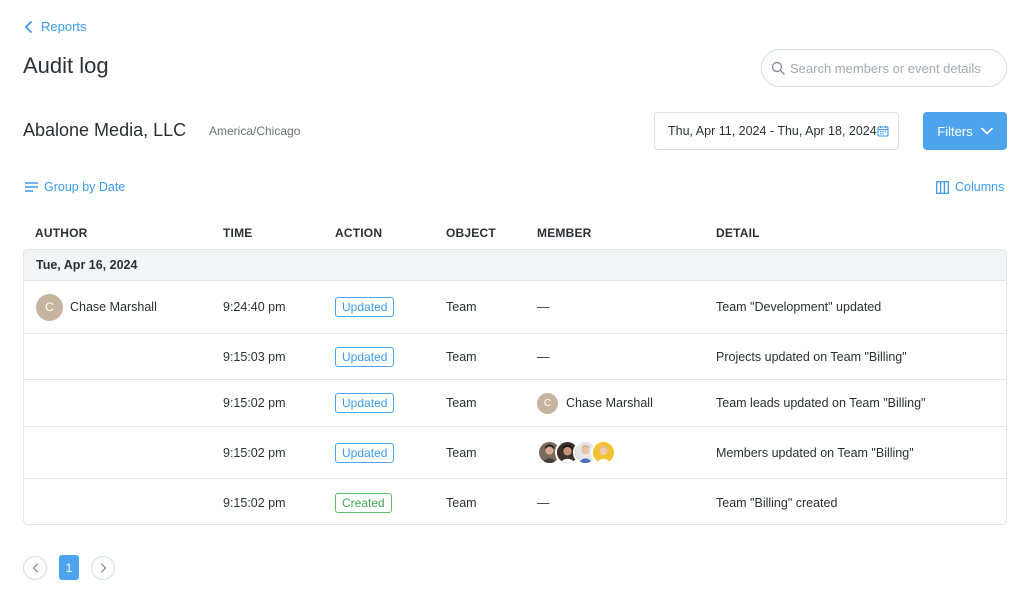 The width and height of the screenshot is (1024, 596). I want to click on group-by-date-toggle: Group by Date, so click(75, 187).